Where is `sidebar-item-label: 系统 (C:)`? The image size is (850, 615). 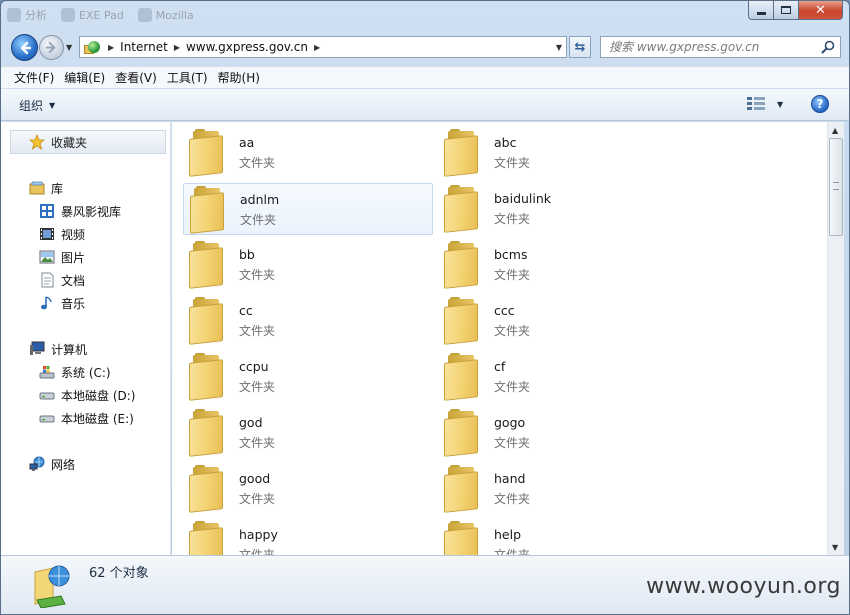
sidebar-item-label: 系统 (C:) is located at coordinates (86, 372).